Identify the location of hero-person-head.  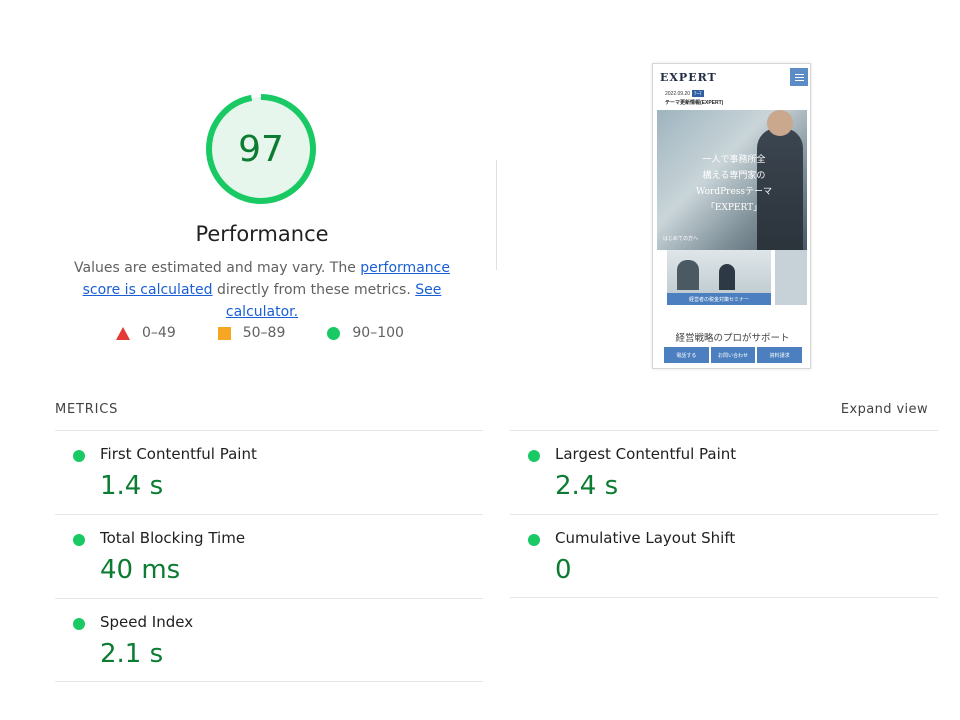
(780, 123).